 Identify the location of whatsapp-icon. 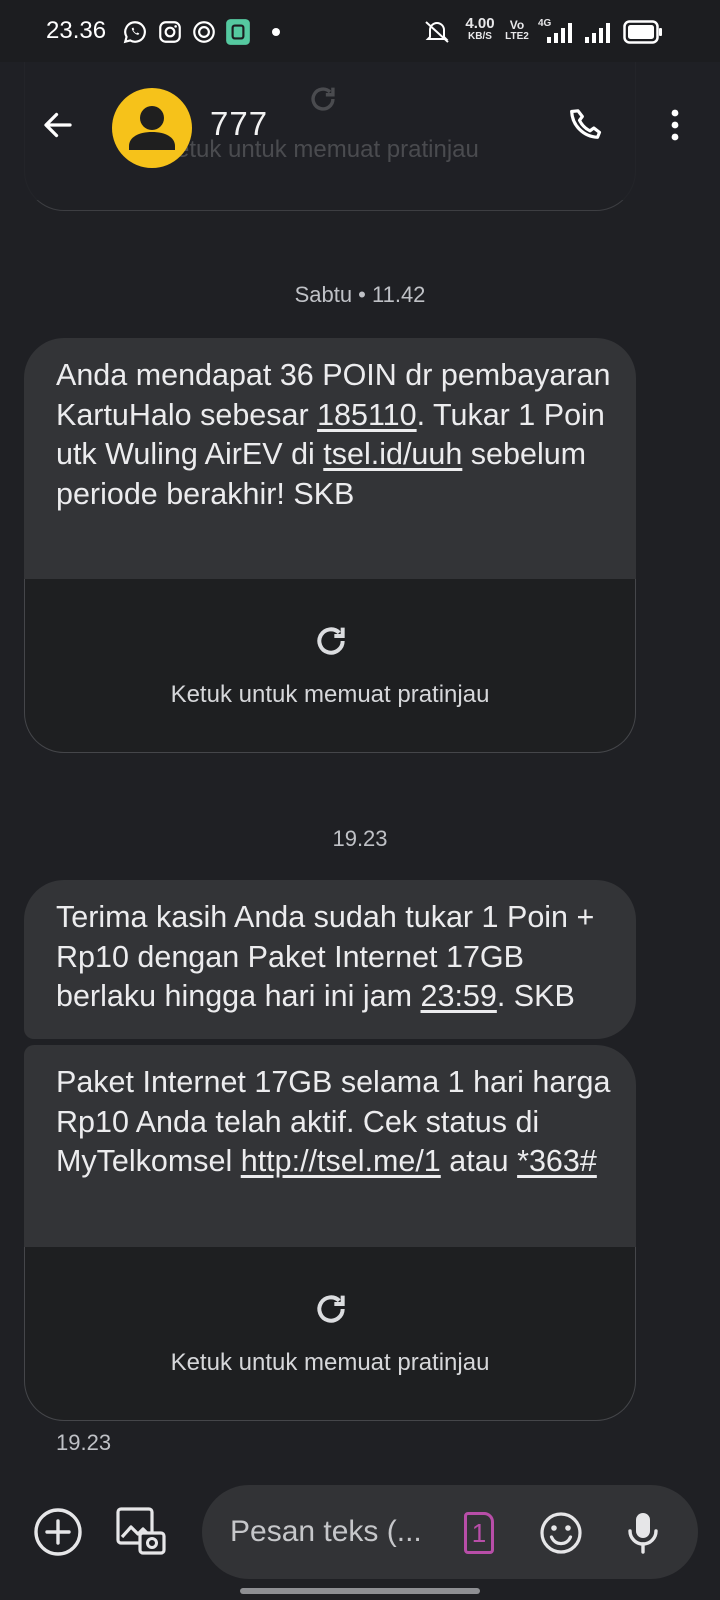
(134, 32).